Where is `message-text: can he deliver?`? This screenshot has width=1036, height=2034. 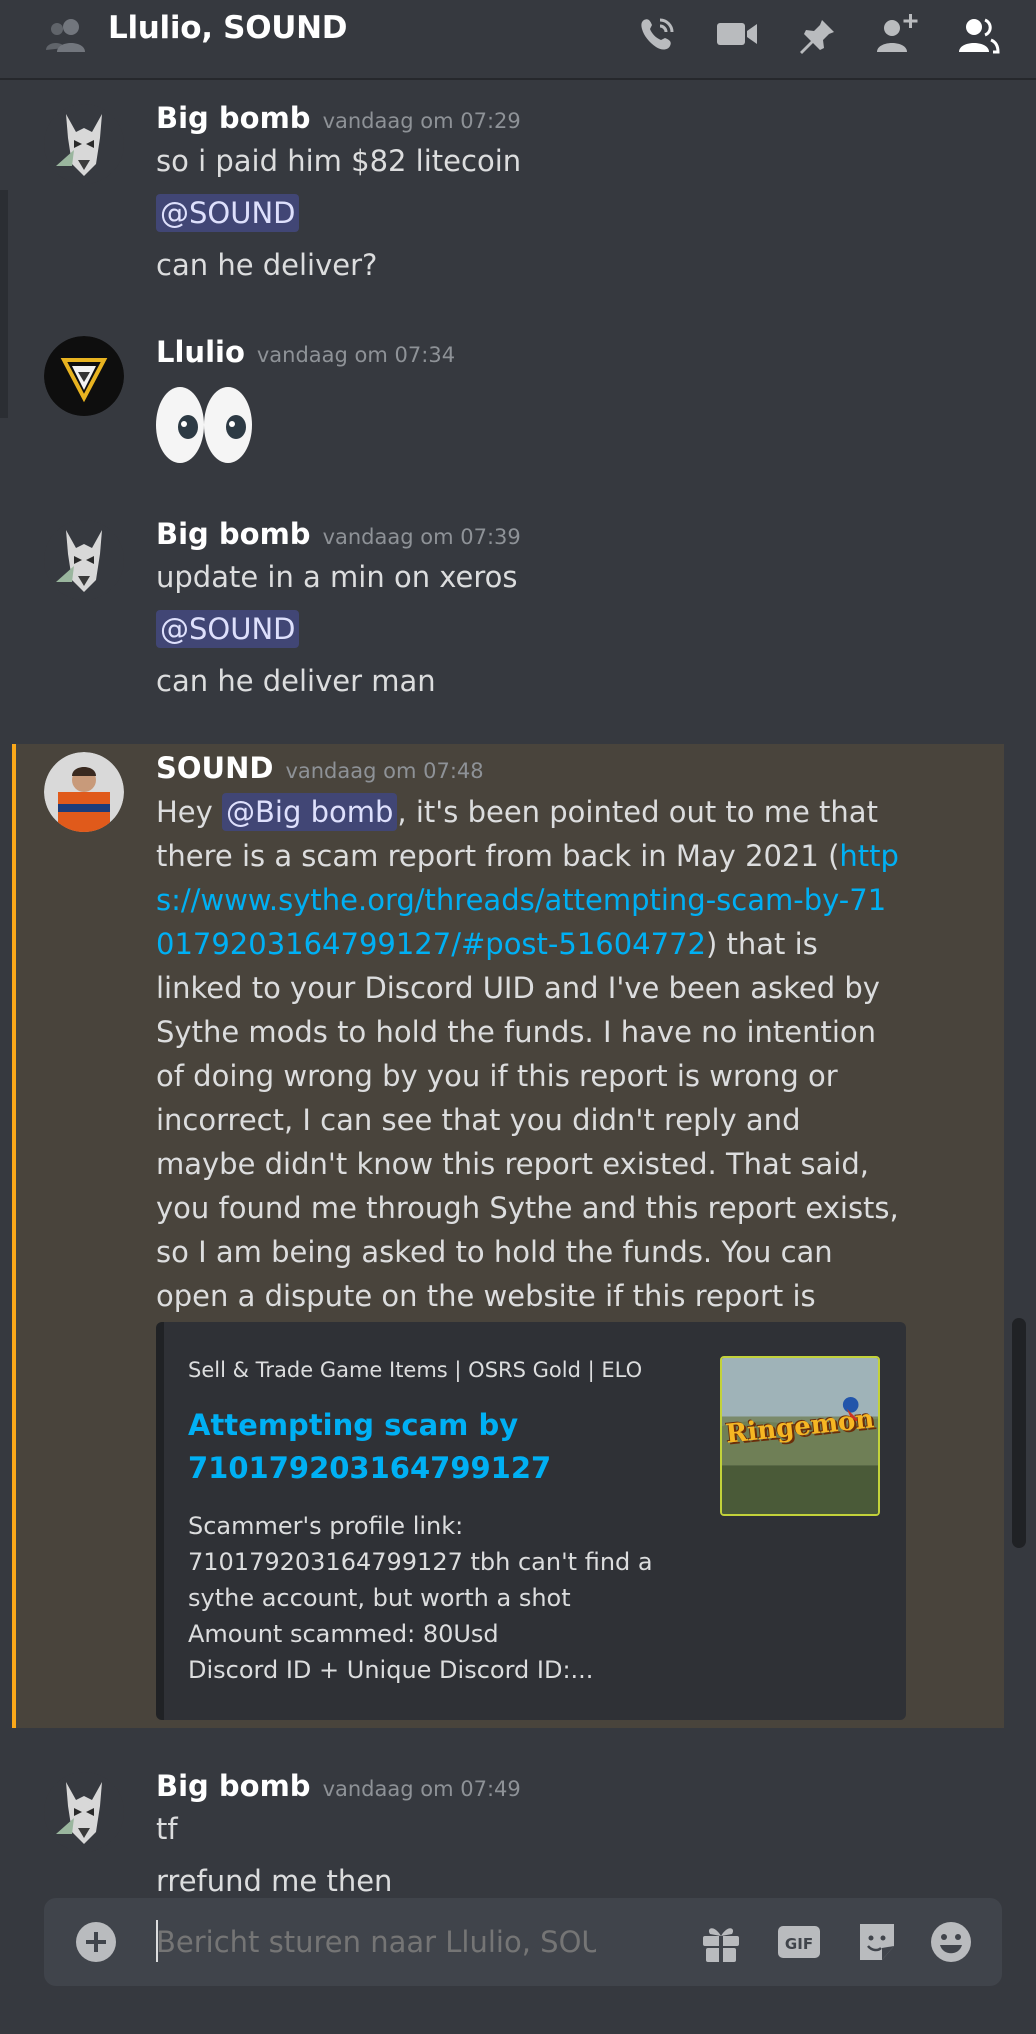 message-text: can he deliver? is located at coordinates (267, 265).